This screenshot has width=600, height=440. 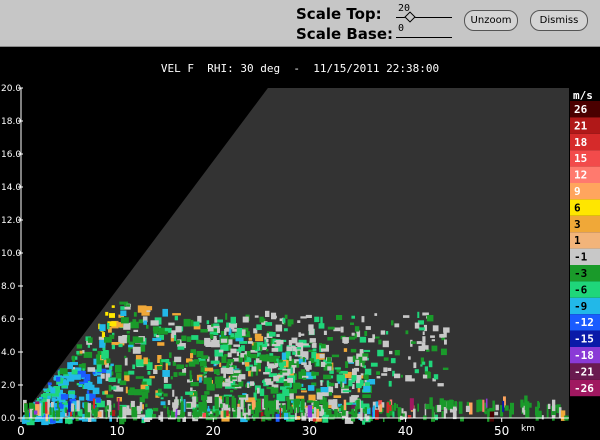 I want to click on x-tick-label: 50, so click(x=501, y=431).